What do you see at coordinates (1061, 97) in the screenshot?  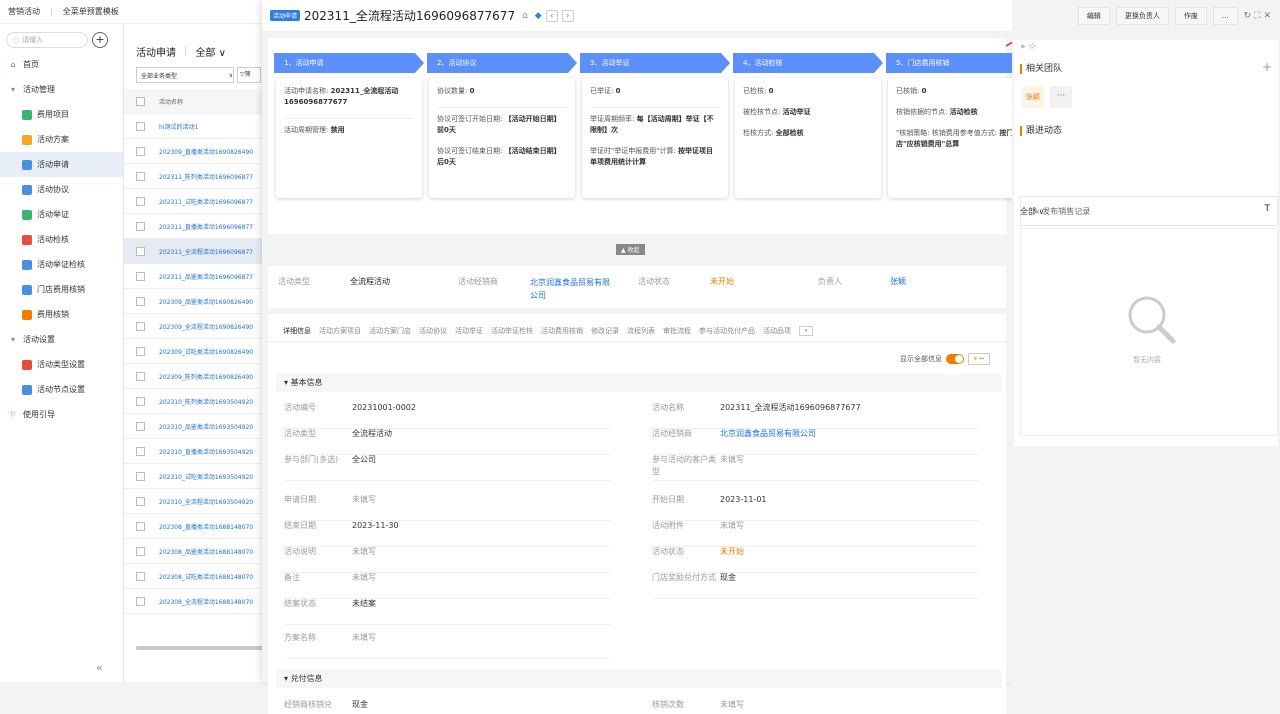 I see `more-members-icon: ···` at bounding box center [1061, 97].